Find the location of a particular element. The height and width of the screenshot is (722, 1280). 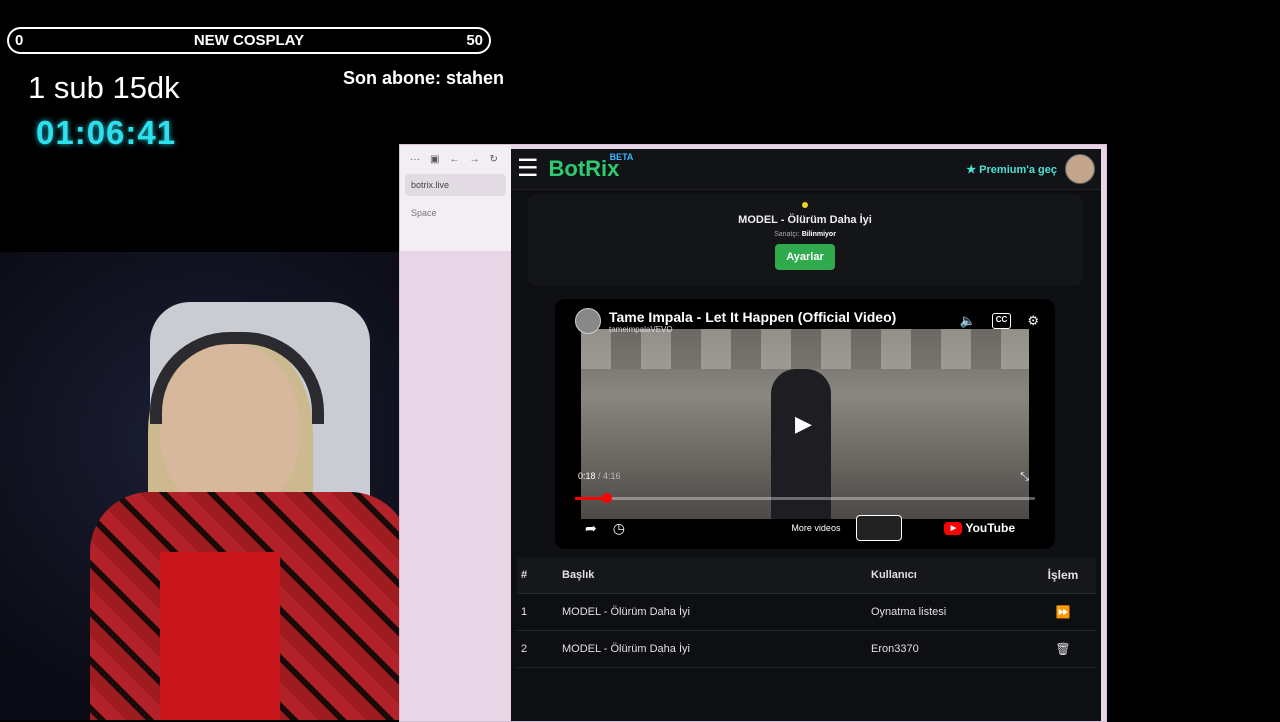

time-display: 0:18 / 4:16 is located at coordinates (599, 476).